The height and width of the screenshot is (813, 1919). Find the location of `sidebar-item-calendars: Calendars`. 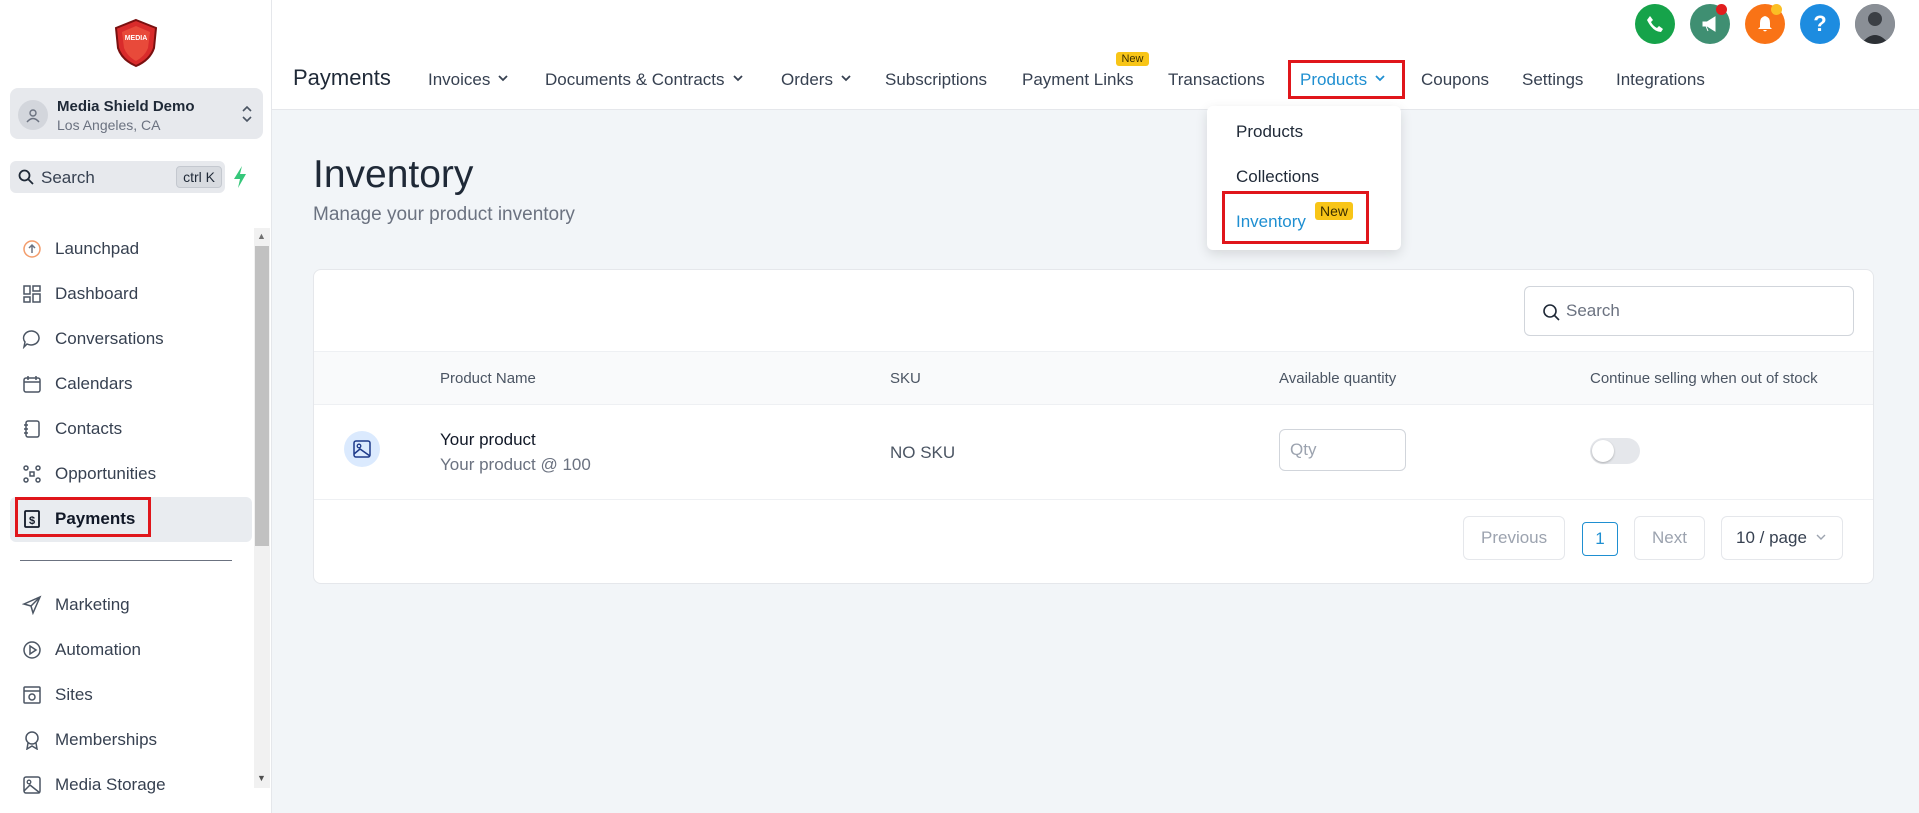

sidebar-item-calendars: Calendars is located at coordinates (131, 384).